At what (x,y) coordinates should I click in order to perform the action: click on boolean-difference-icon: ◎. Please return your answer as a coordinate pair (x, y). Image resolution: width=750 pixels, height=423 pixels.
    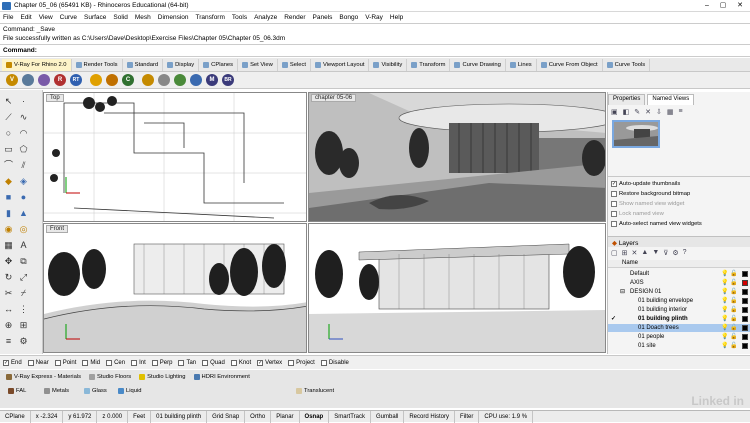
    Looking at the image, I should click on (23, 229).